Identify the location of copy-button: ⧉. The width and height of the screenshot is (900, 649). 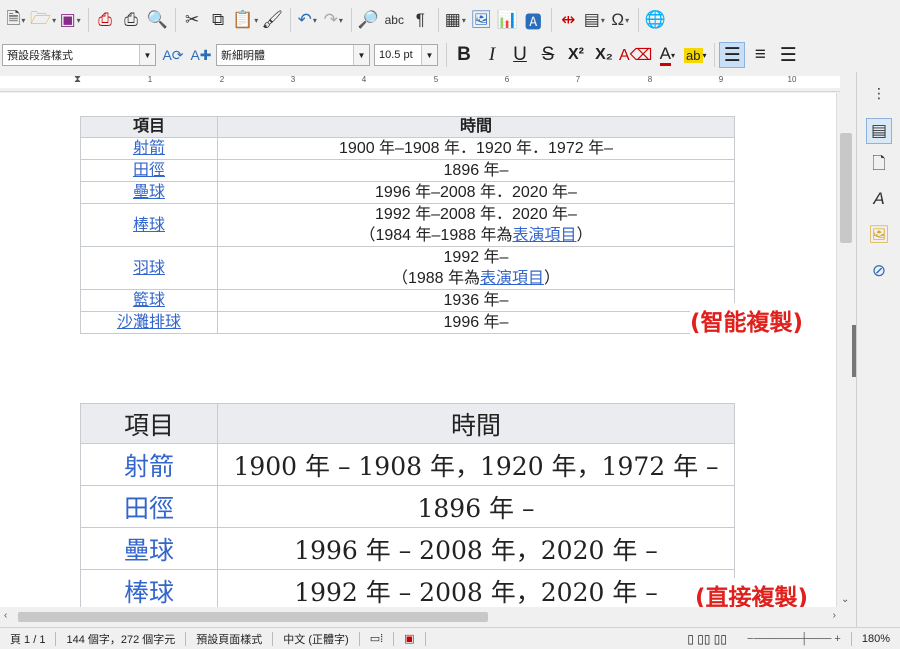
(218, 20).